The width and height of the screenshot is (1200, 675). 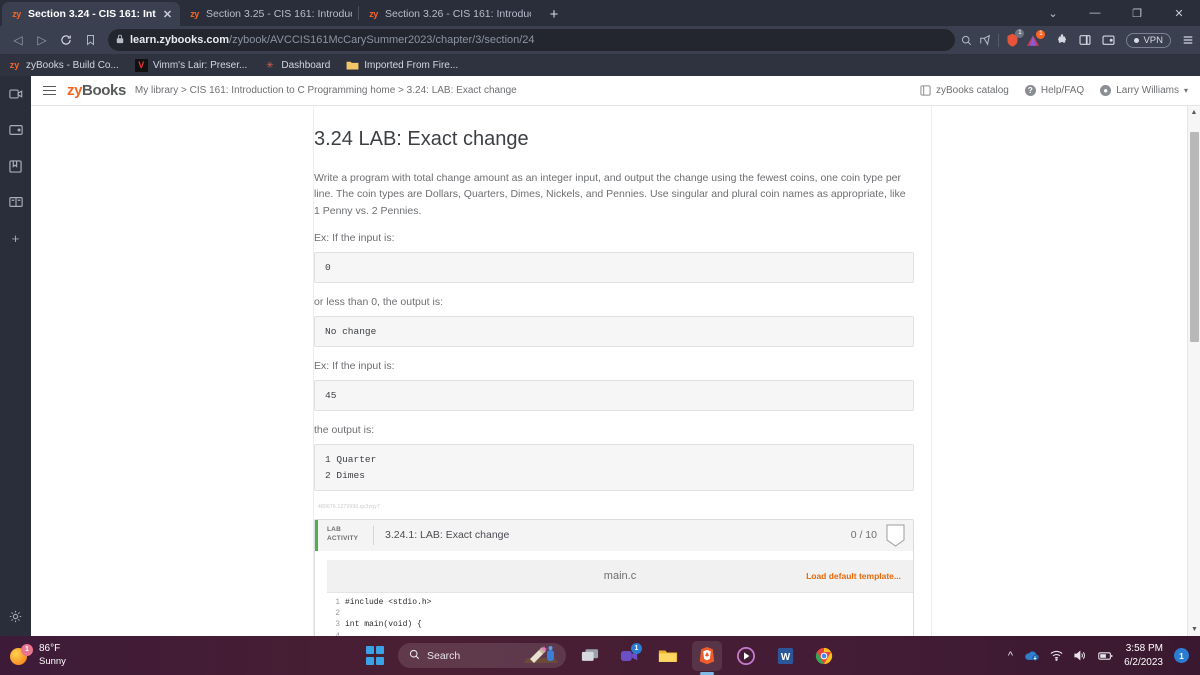 I want to click on bookmark-this-page-icon, so click(x=90, y=40).